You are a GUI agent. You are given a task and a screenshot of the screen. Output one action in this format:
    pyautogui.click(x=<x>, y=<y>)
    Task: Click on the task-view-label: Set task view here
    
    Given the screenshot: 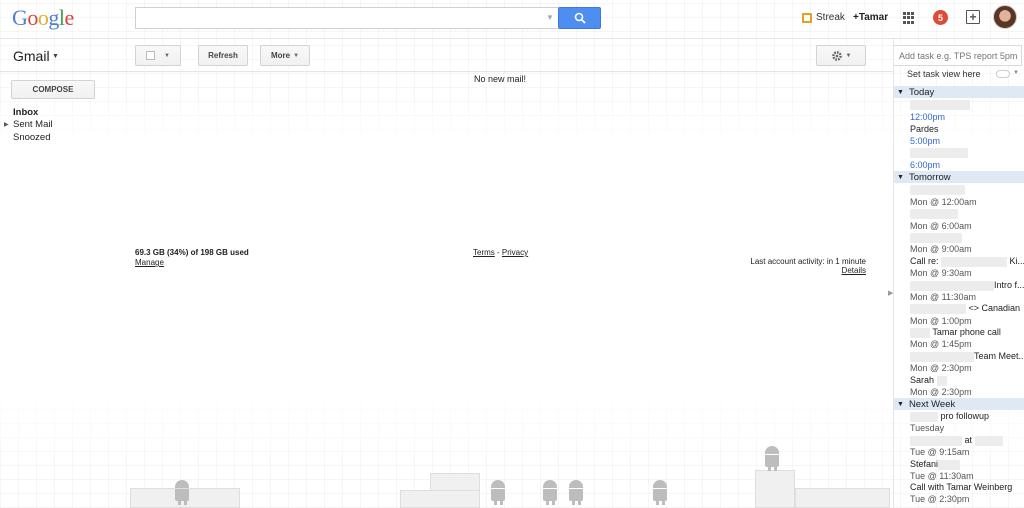 What is the action you would take?
    pyautogui.click(x=944, y=74)
    